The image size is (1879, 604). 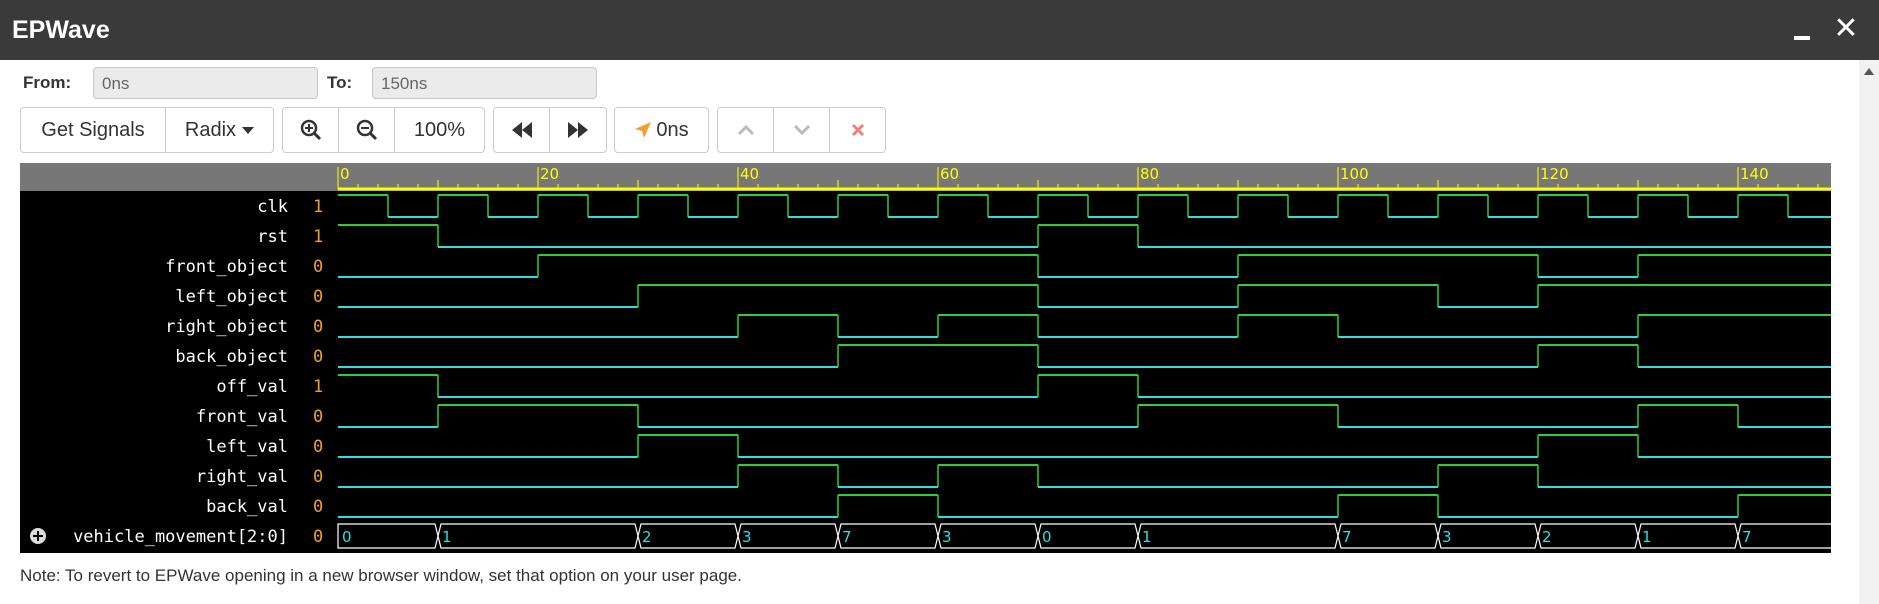 I want to click on location-arrow-icon, so click(x=643, y=130).